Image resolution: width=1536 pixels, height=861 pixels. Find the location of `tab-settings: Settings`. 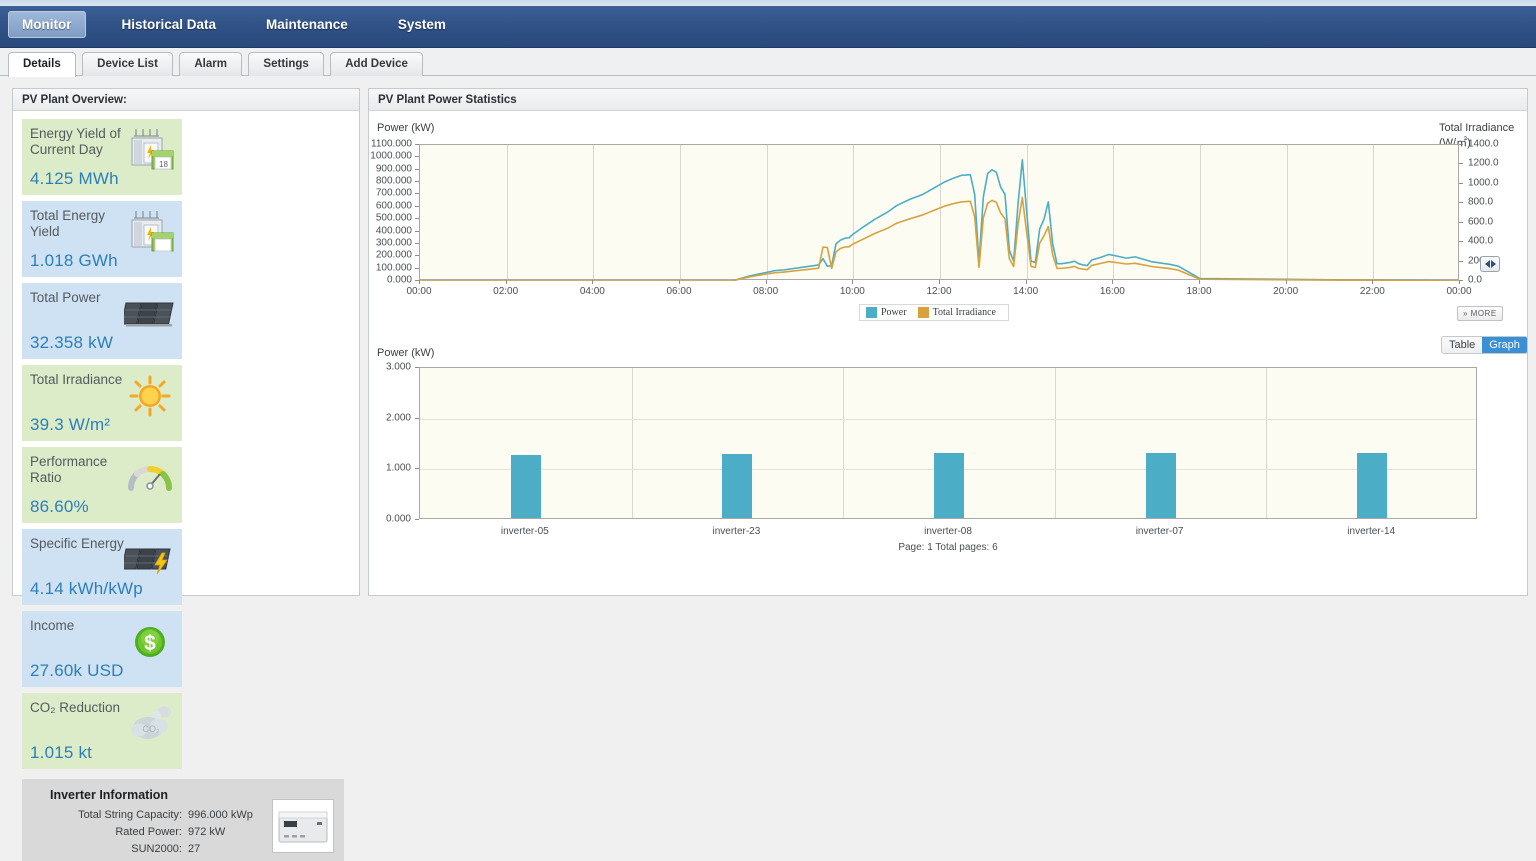

tab-settings: Settings is located at coordinates (286, 64).